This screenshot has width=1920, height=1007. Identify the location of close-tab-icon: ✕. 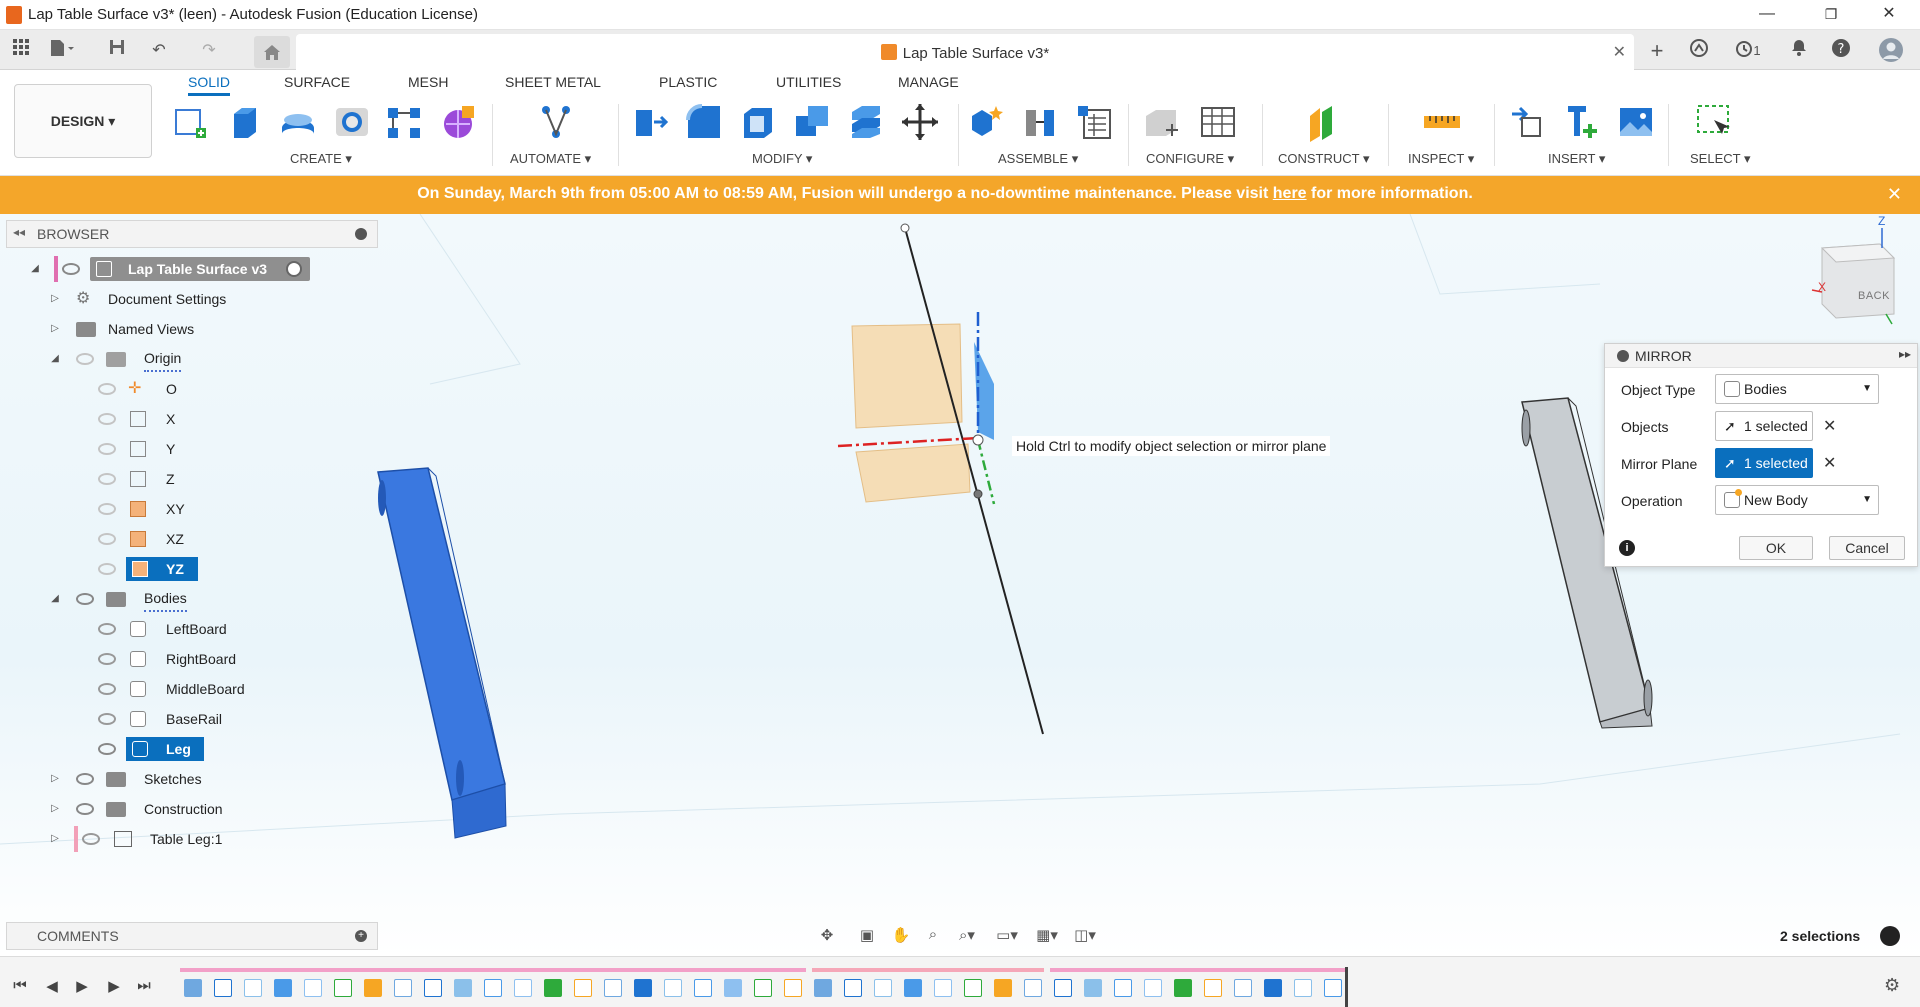
(1619, 52).